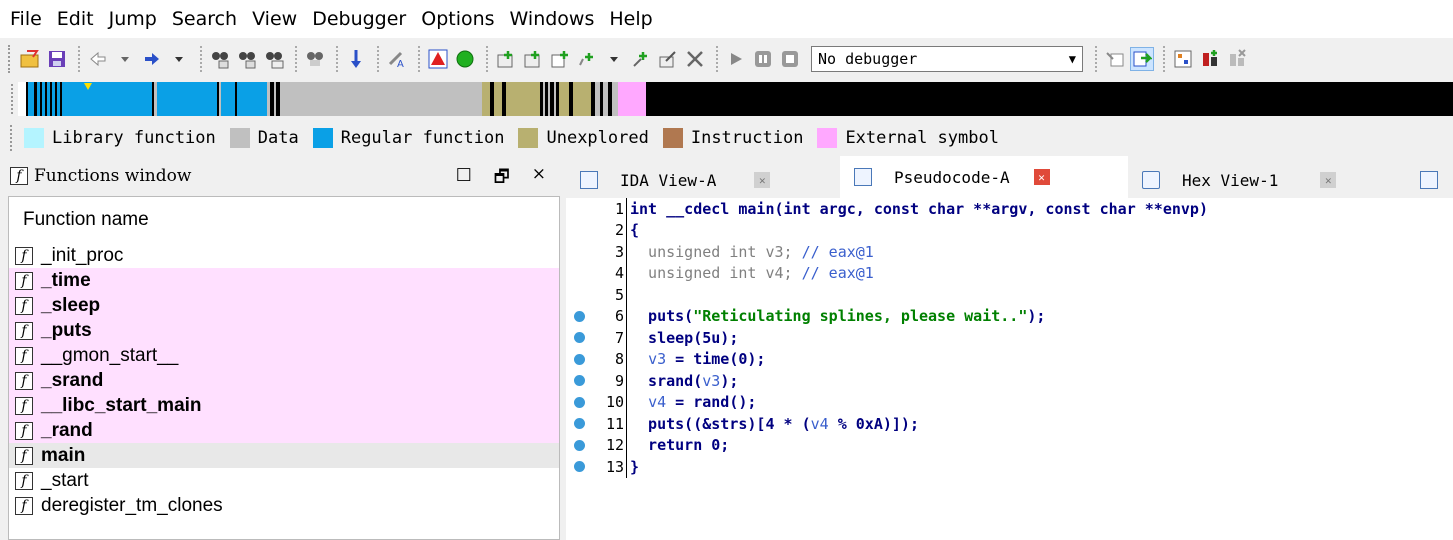 This screenshot has height=540, width=1453. I want to click on code-line: 11 puts((&strs)[4 * (v4 % 0xA)]);, so click(1009, 424).